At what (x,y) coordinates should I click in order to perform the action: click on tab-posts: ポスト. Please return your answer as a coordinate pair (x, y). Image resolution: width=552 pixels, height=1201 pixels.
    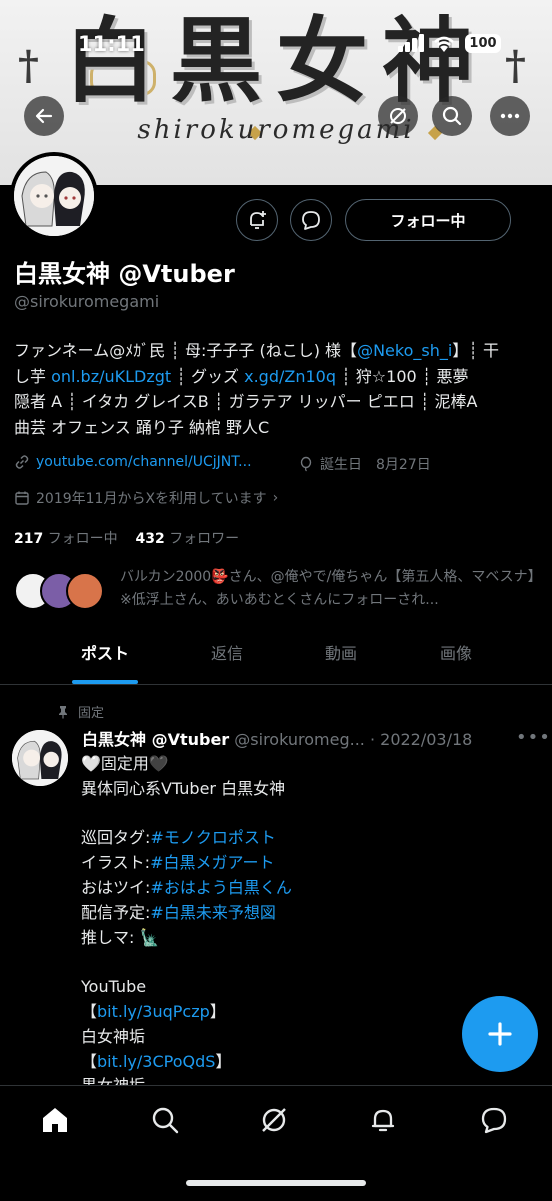
    Looking at the image, I should click on (105, 657).